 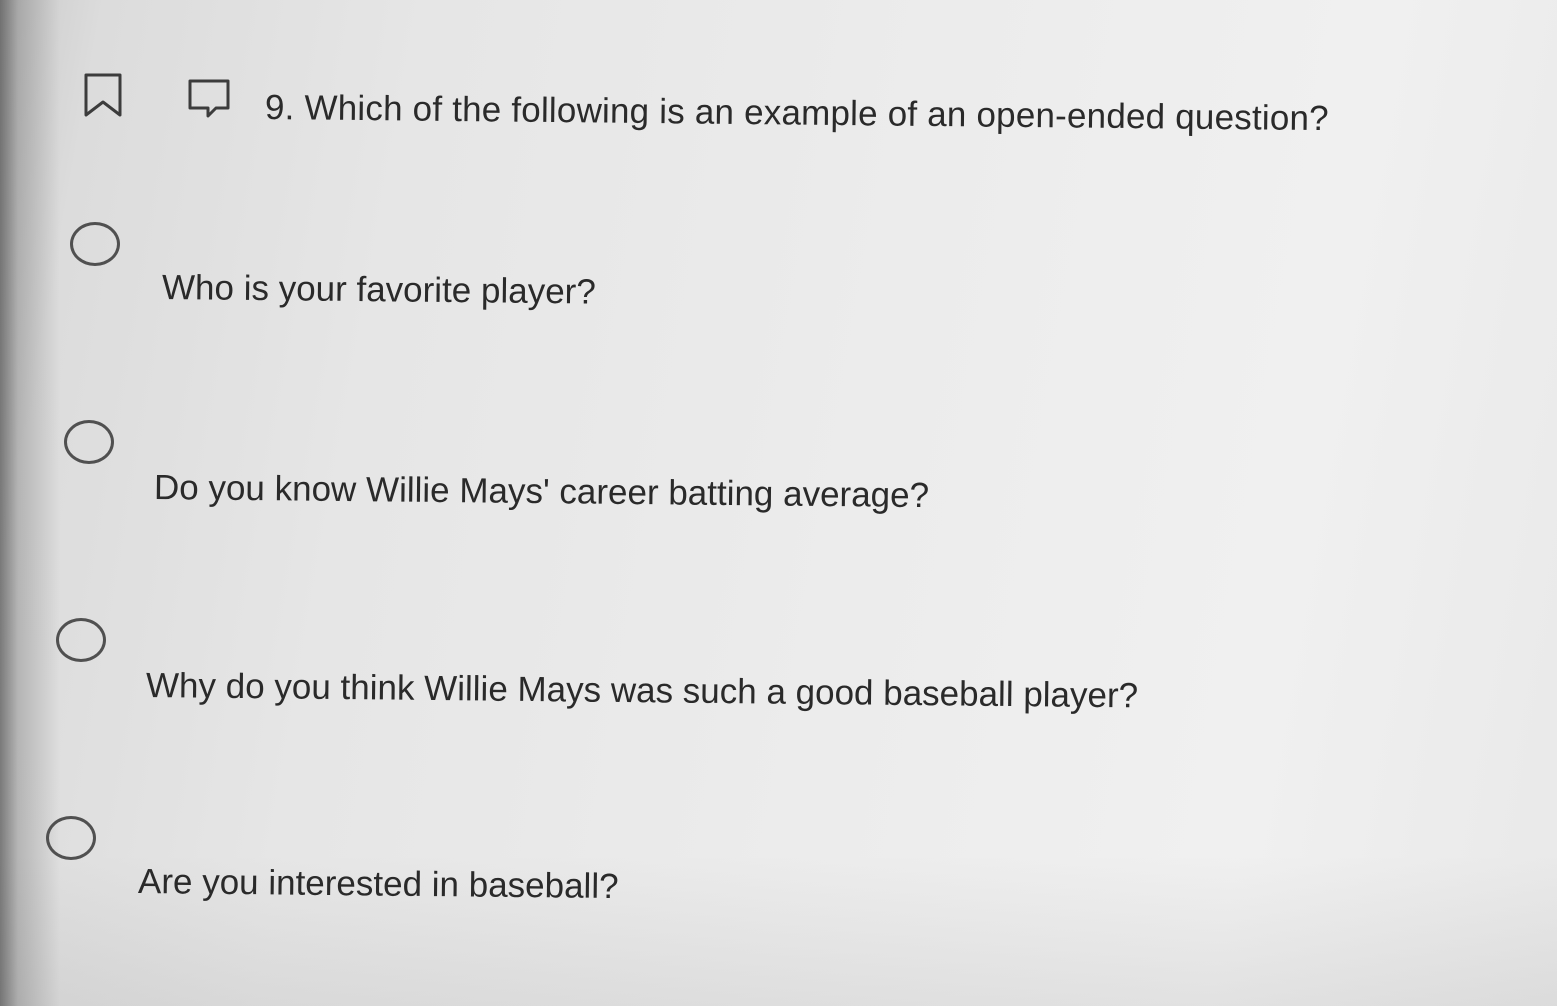 What do you see at coordinates (378, 884) in the screenshot?
I see `answer-option-label: Are you interested in baseball?` at bounding box center [378, 884].